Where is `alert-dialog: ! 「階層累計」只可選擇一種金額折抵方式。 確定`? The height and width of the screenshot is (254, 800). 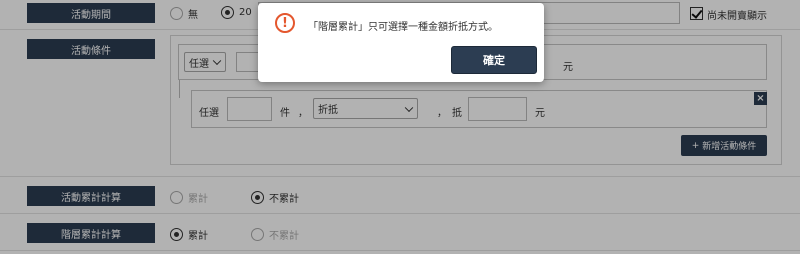
alert-dialog: ! 「階層累計」只可選擇一種金額折抵方式。 確定 is located at coordinates (401, 42).